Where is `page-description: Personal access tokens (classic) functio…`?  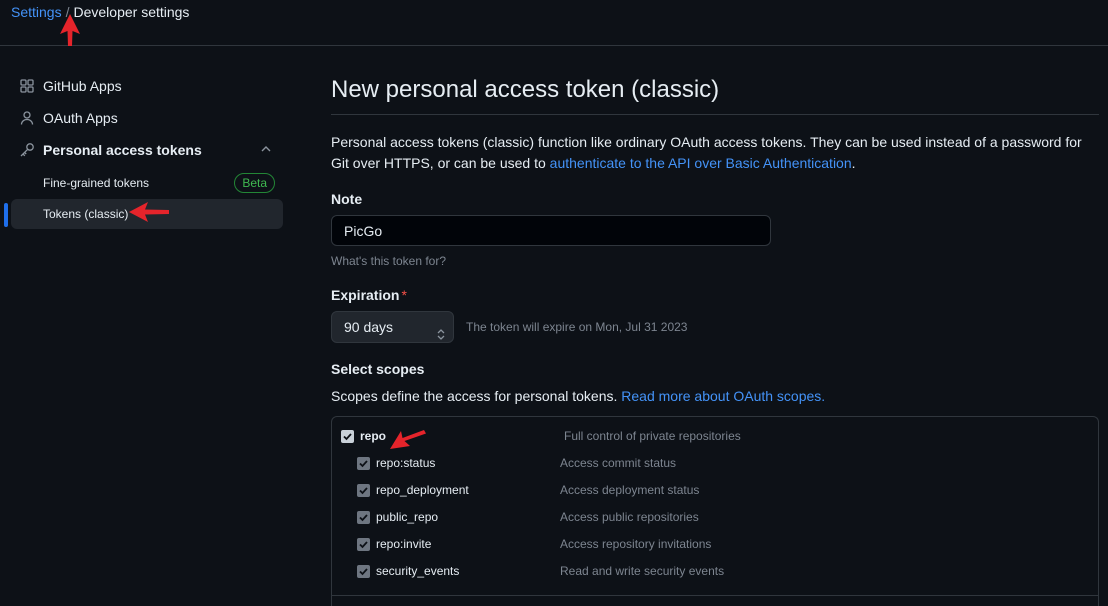 page-description: Personal access tokens (classic) functio… is located at coordinates (715, 153).